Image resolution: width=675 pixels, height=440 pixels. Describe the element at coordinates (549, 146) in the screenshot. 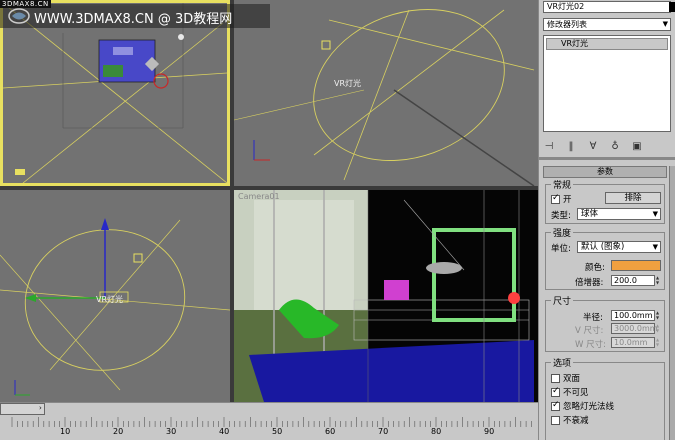

I see `pin-stack-icon: ⊣` at that location.